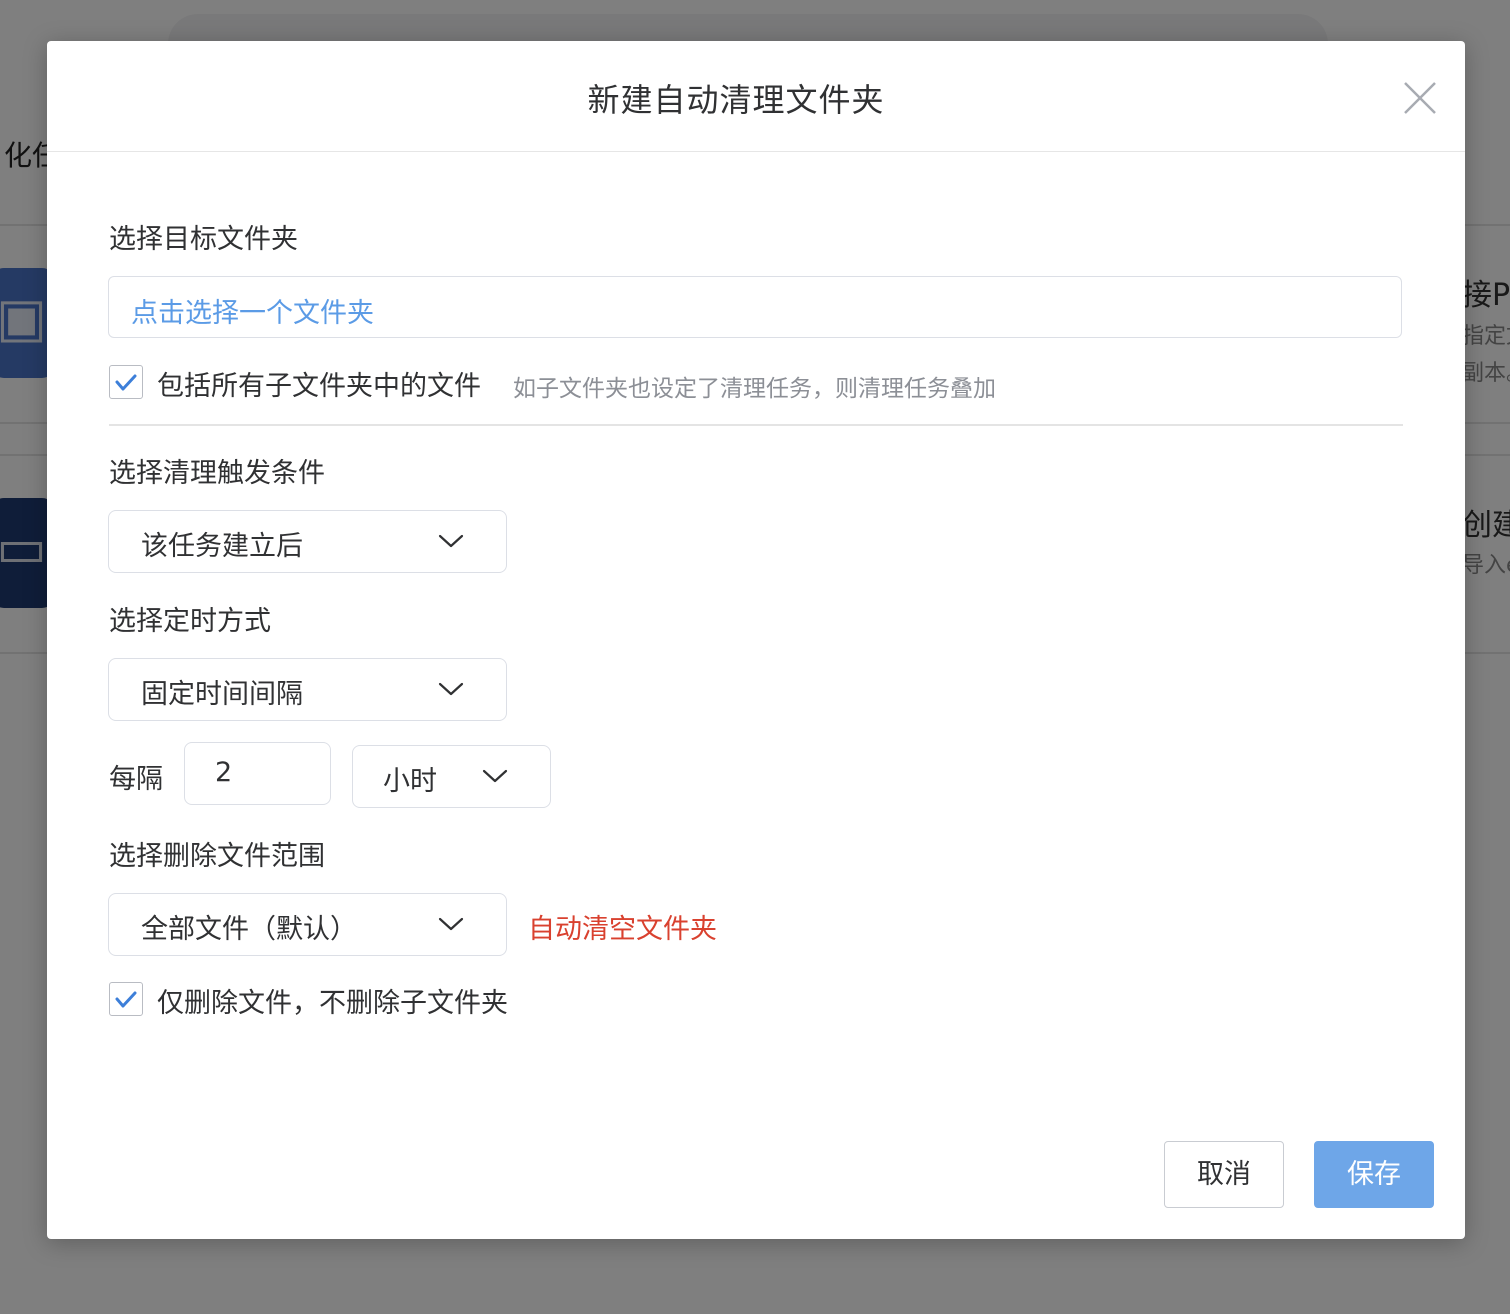 The height and width of the screenshot is (1314, 1510). I want to click on delete-scope-warning: 自动清空文件夹, so click(622, 929).